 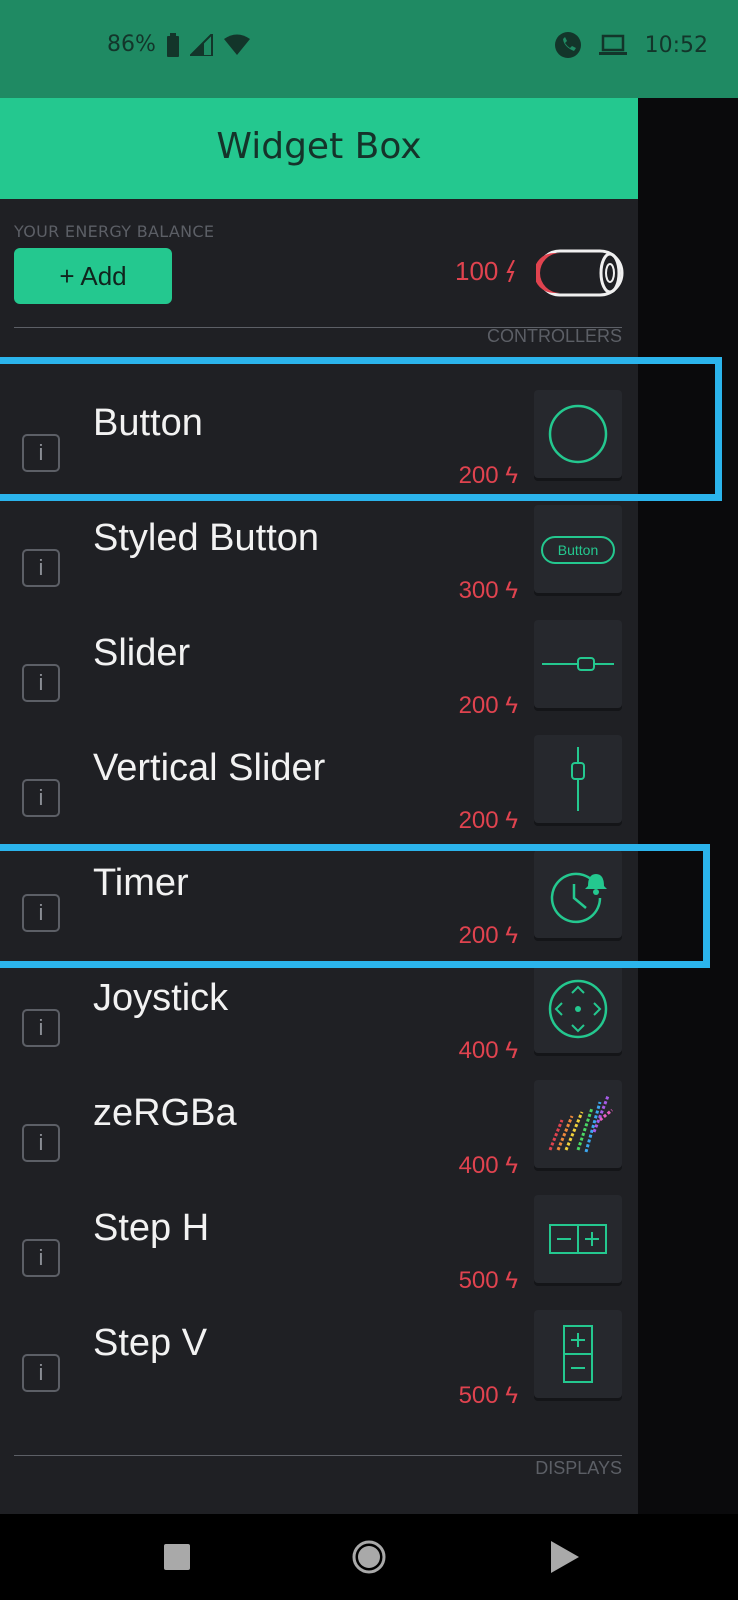 I want to click on energy-bolt-icon, so click(x=510, y=271).